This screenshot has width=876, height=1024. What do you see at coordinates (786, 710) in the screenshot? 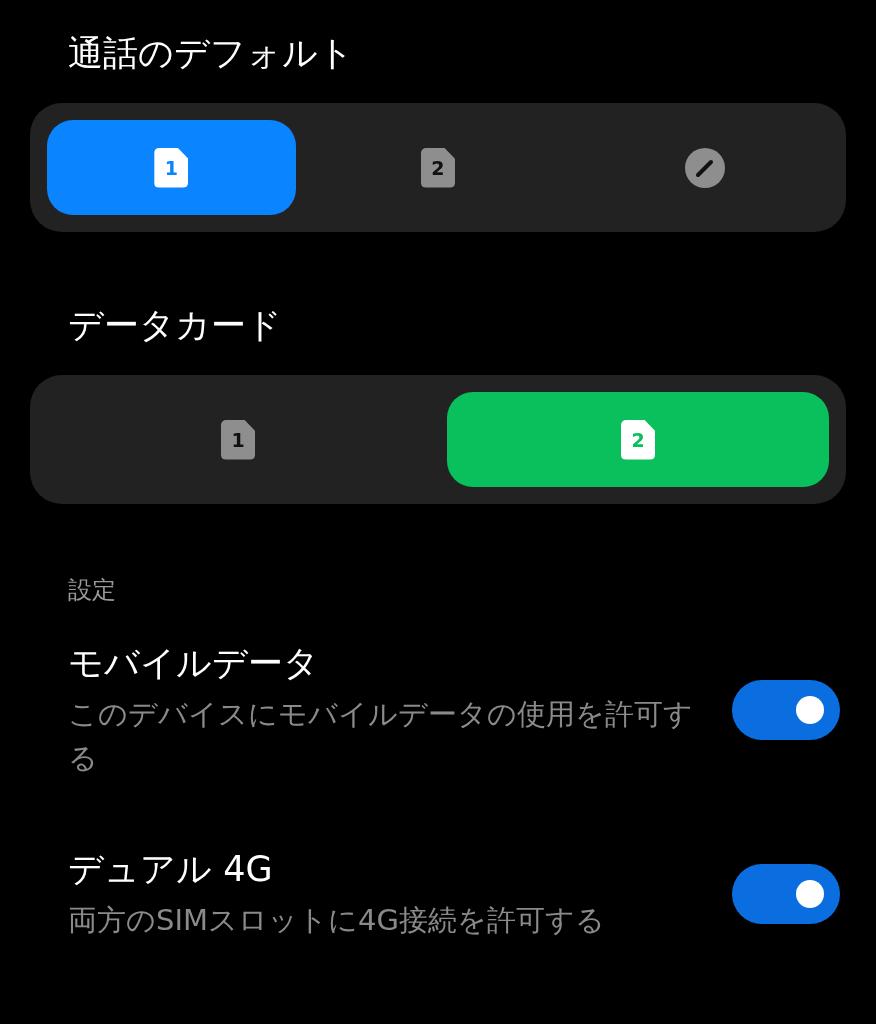
I see `toggle-switch` at bounding box center [786, 710].